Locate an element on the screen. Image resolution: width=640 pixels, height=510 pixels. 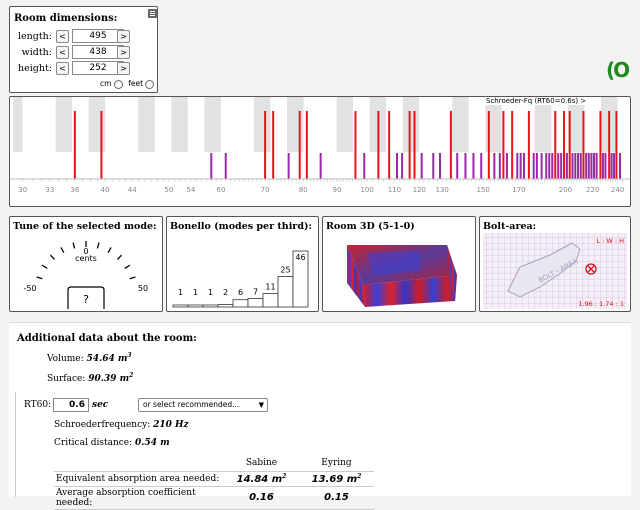
unit-feet-radio is located at coordinates (150, 84).